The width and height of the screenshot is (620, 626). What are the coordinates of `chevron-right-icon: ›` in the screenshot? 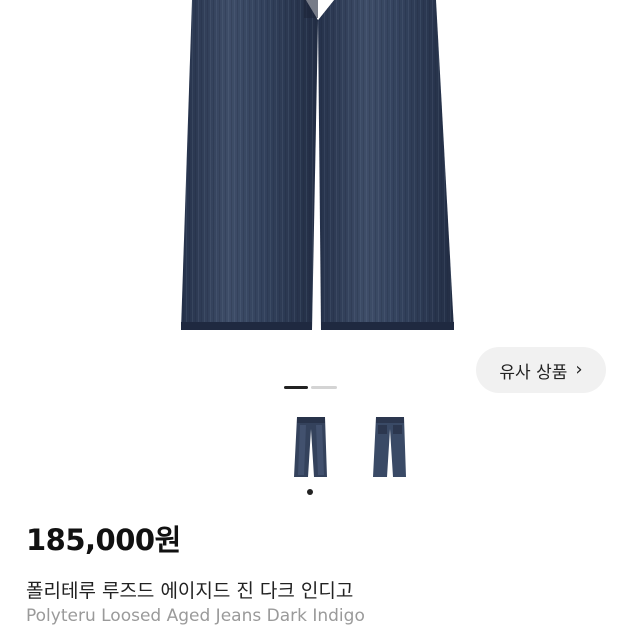 It's located at (579, 369).